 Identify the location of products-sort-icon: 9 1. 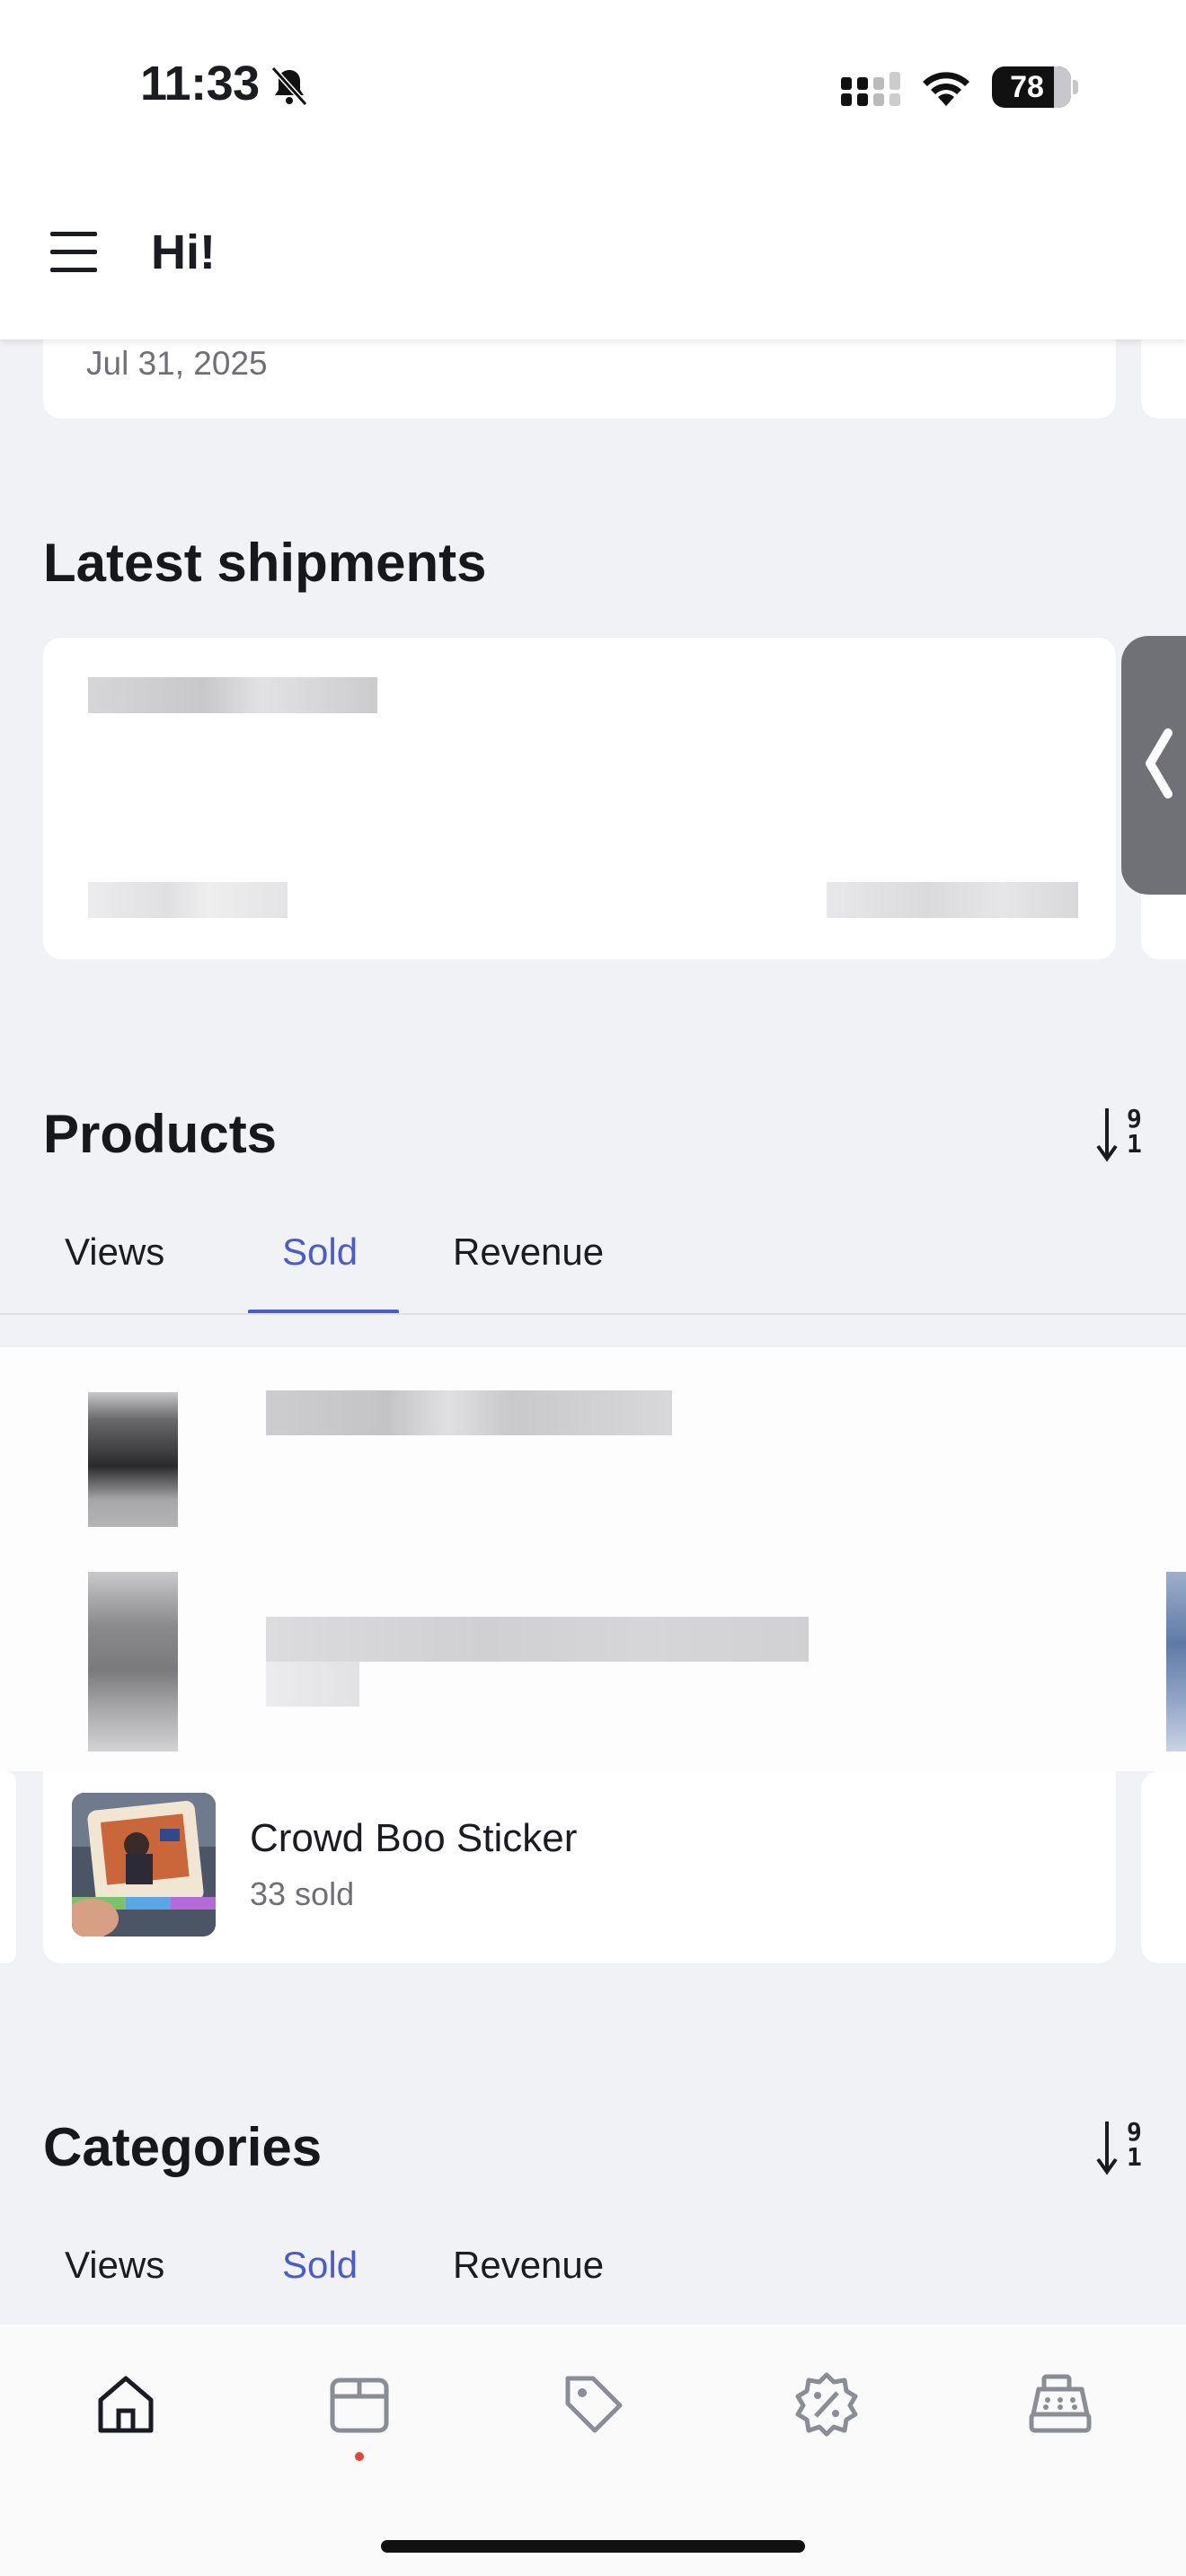
(1123, 1133).